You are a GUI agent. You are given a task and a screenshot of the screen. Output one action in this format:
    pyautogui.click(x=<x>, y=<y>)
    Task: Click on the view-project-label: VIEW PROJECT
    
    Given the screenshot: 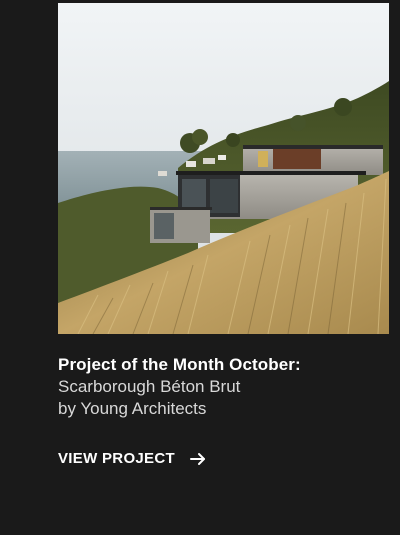 What is the action you would take?
    pyautogui.click(x=116, y=458)
    